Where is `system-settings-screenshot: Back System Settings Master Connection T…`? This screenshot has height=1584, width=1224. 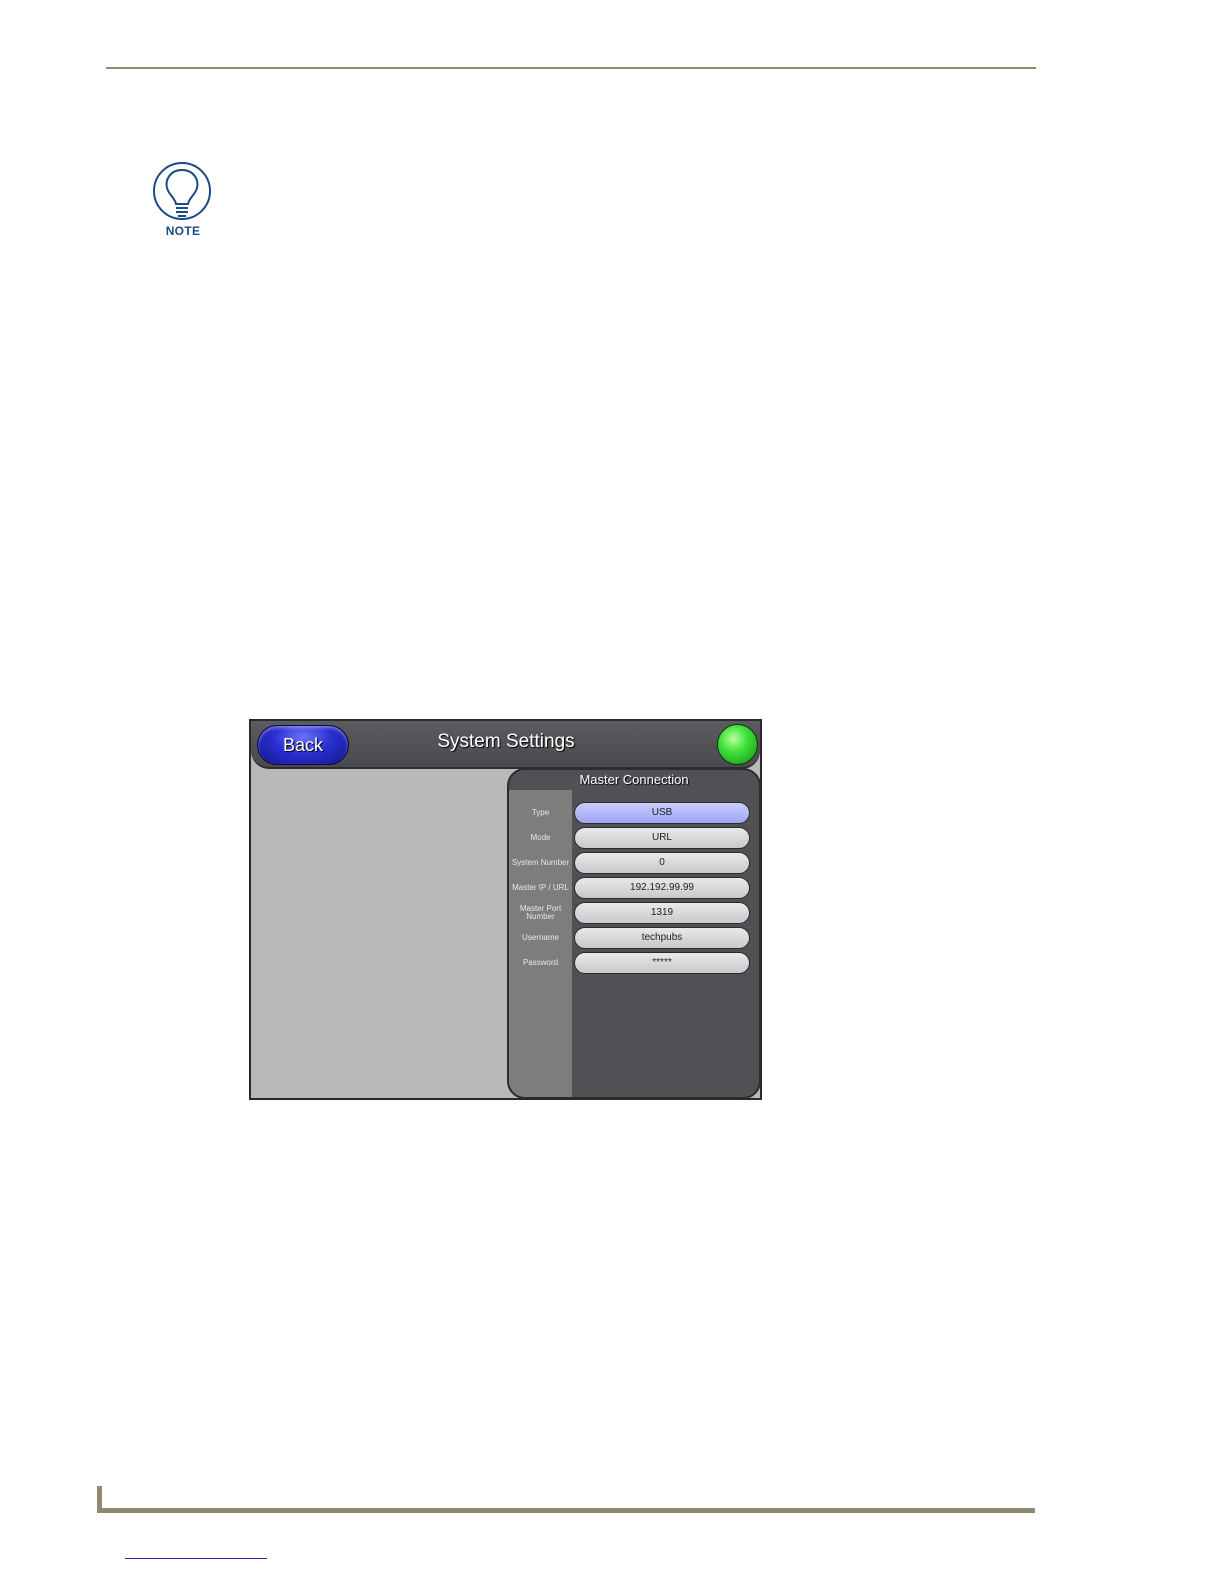 system-settings-screenshot: Back System Settings Master Connection T… is located at coordinates (505, 909).